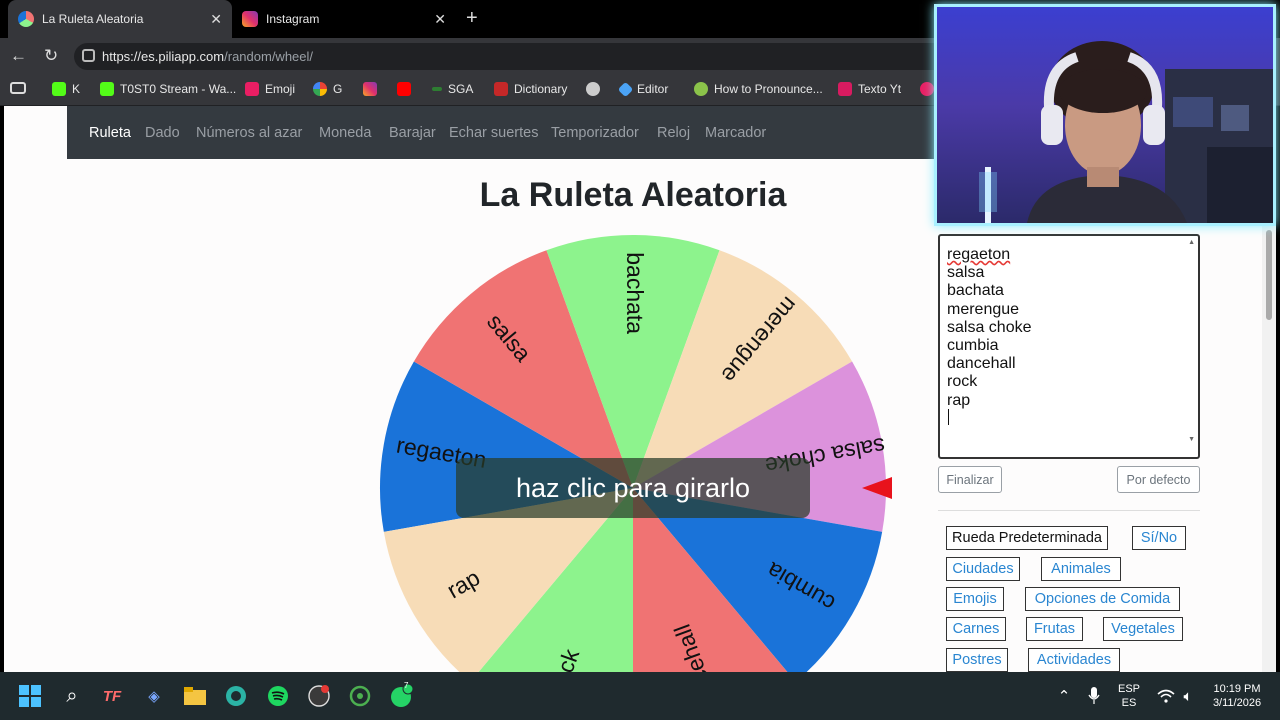 This screenshot has width=1280, height=720. What do you see at coordinates (975, 599) in the screenshot?
I see `preset-emojis: Emojis` at bounding box center [975, 599].